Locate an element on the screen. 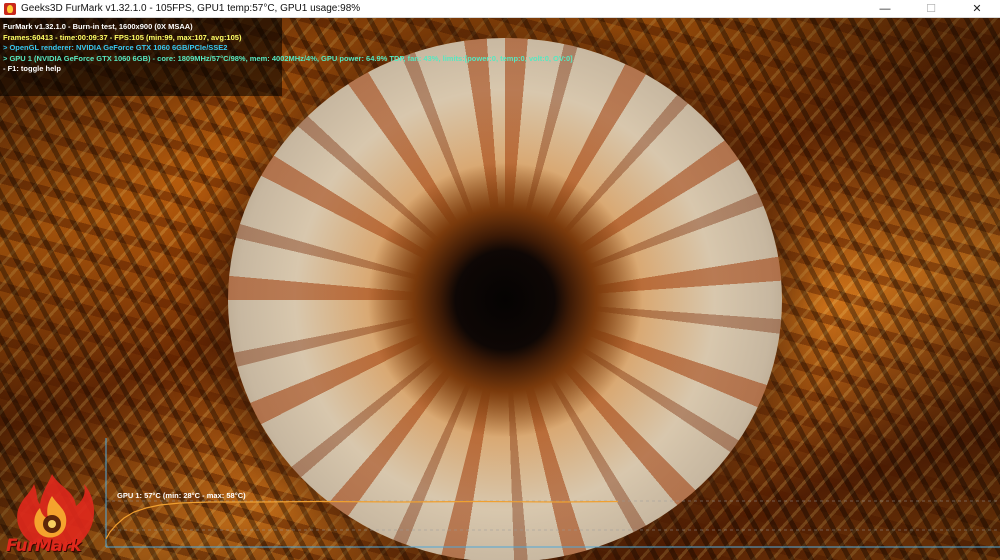 This screenshot has height=560, width=1000. temperature-graph-label: GPU 1: 57°C (min: 28°C - max: 58°C) is located at coordinates (181, 495).